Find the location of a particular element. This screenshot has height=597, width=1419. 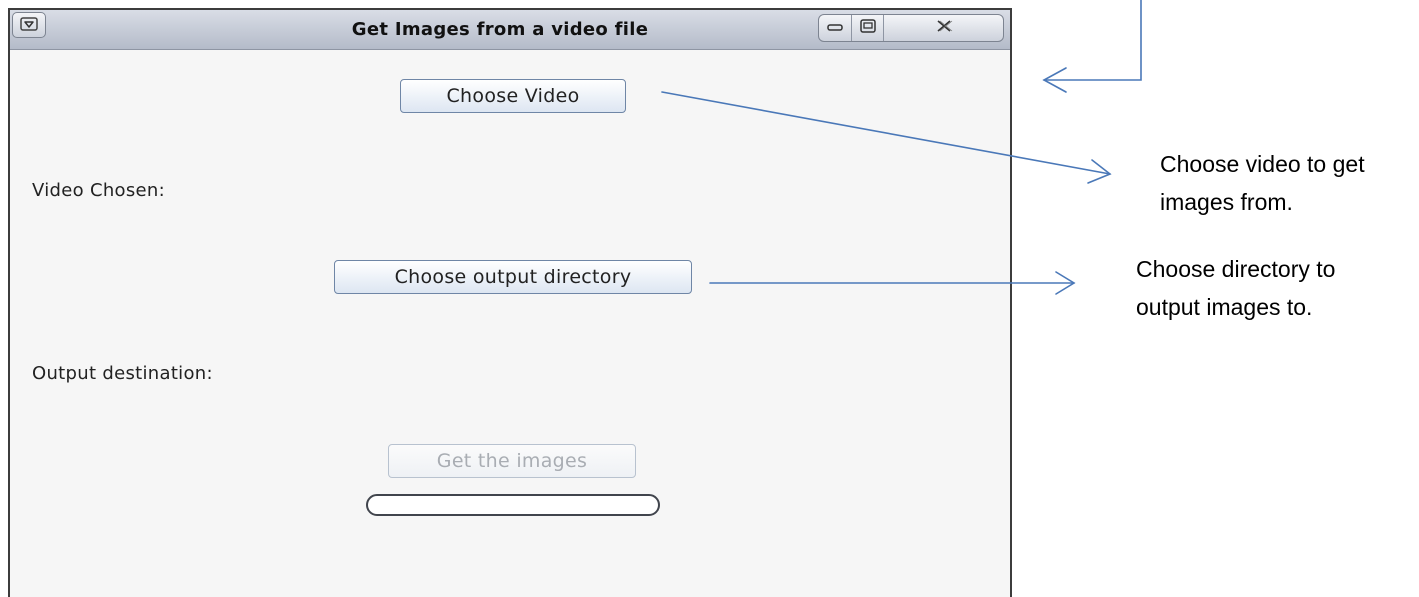

close-icon is located at coordinates (944, 28).